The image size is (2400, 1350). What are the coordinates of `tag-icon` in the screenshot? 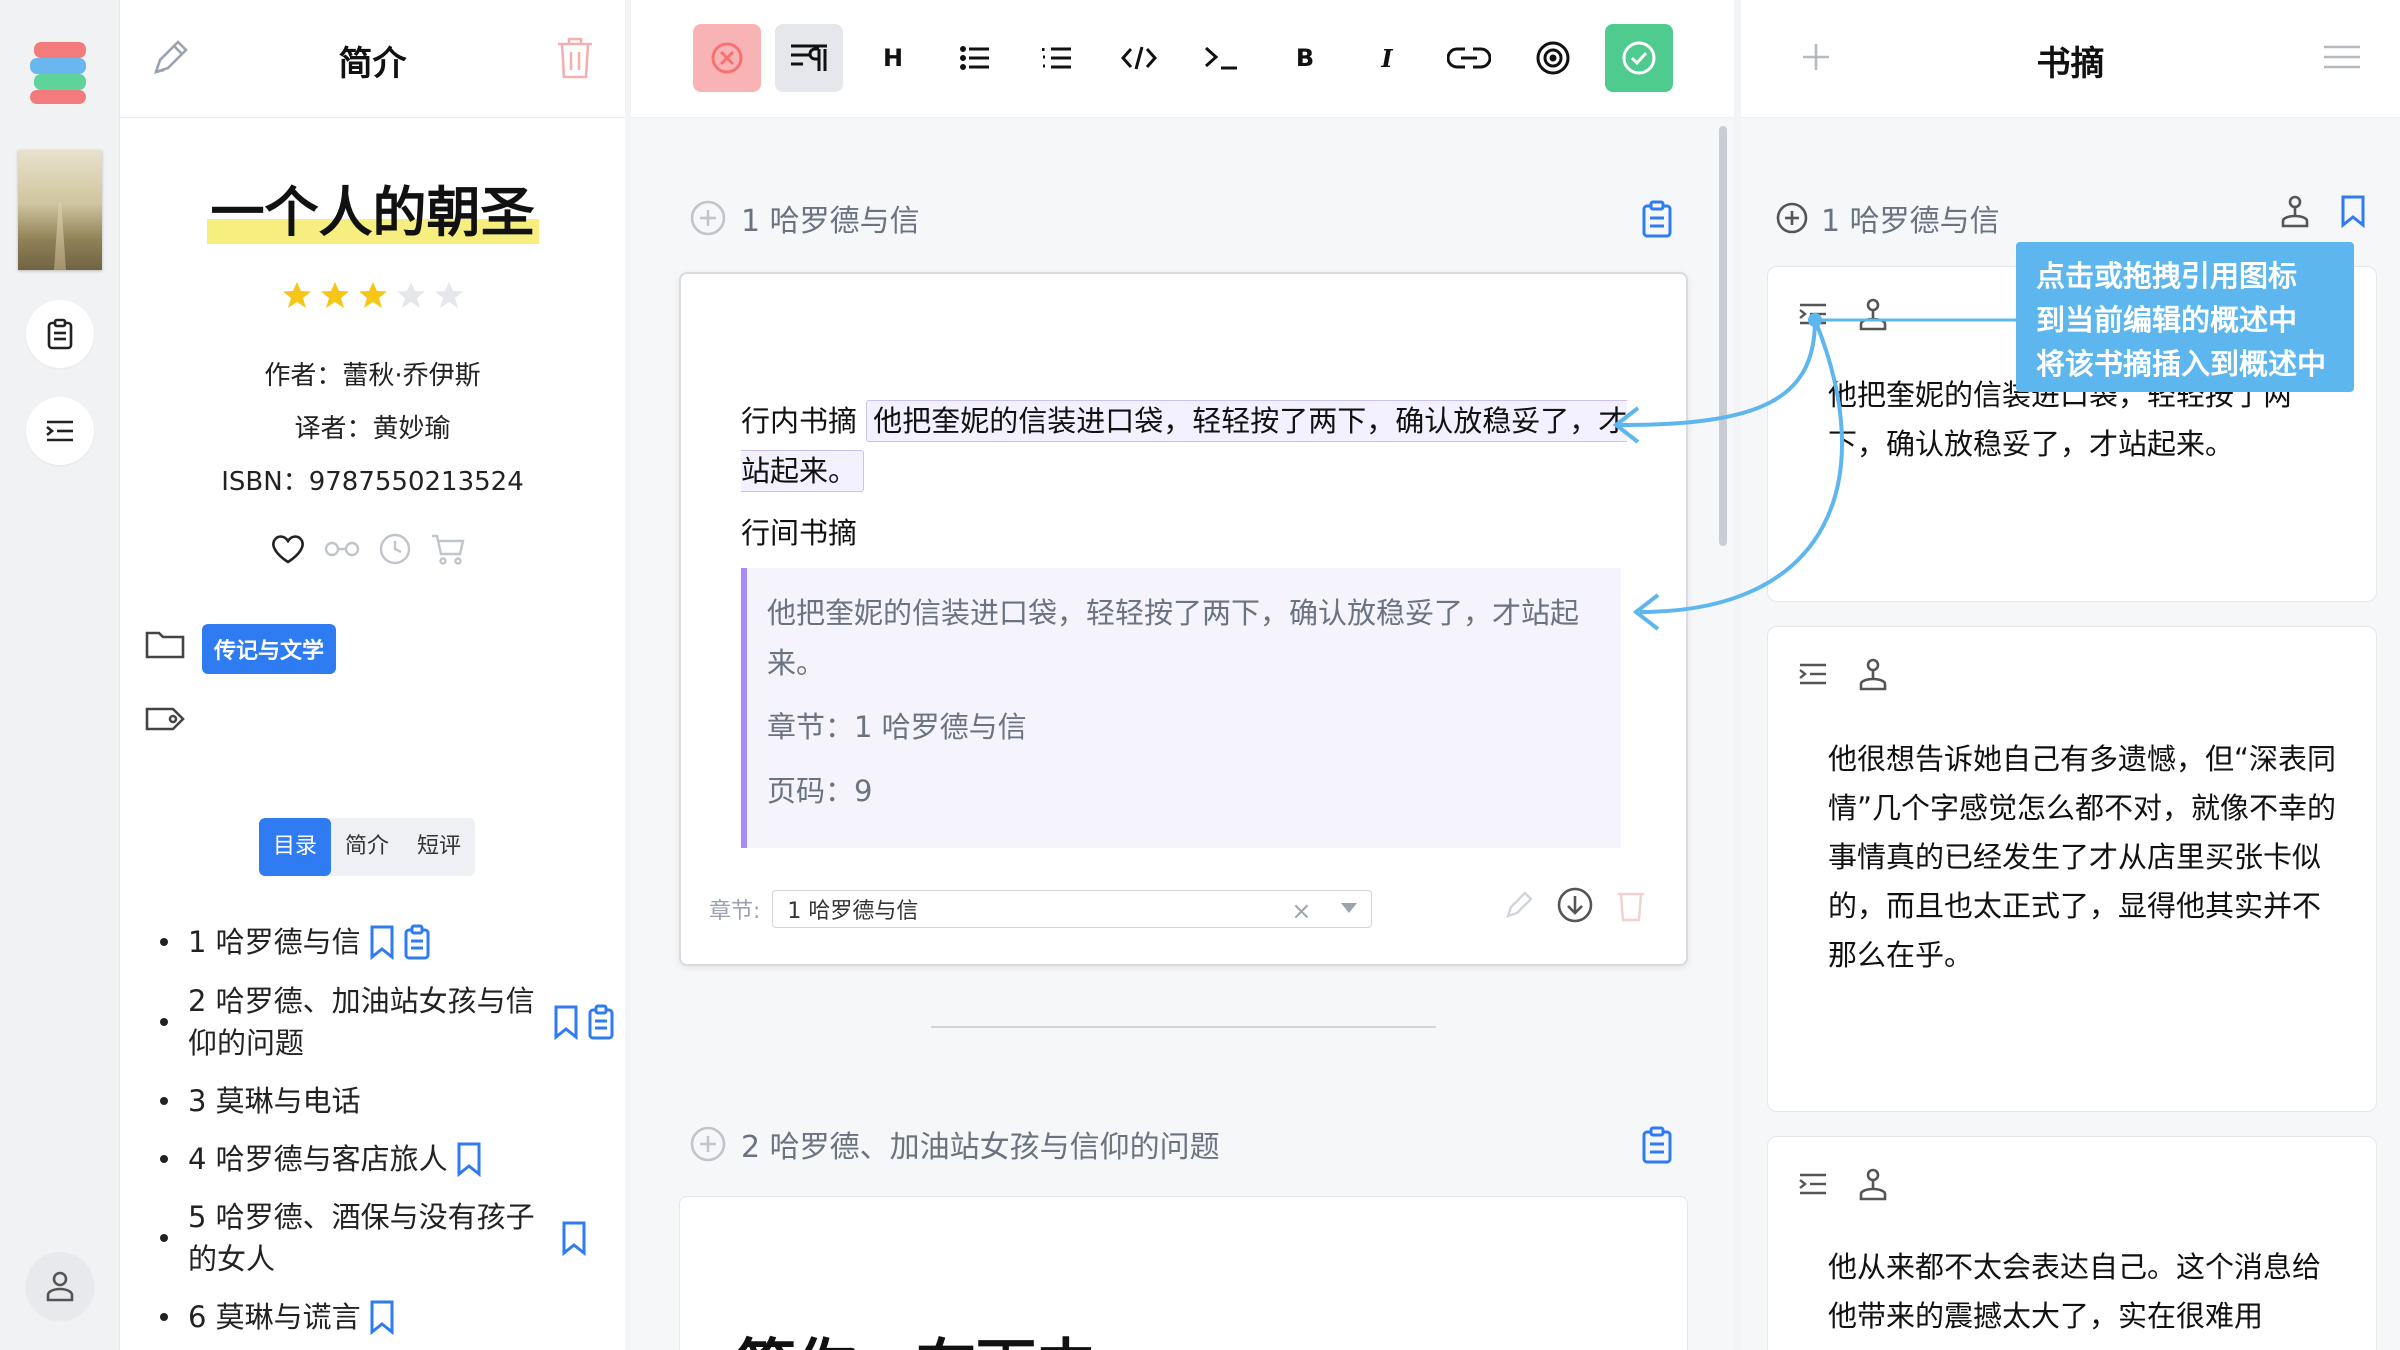 It's located at (165, 719).